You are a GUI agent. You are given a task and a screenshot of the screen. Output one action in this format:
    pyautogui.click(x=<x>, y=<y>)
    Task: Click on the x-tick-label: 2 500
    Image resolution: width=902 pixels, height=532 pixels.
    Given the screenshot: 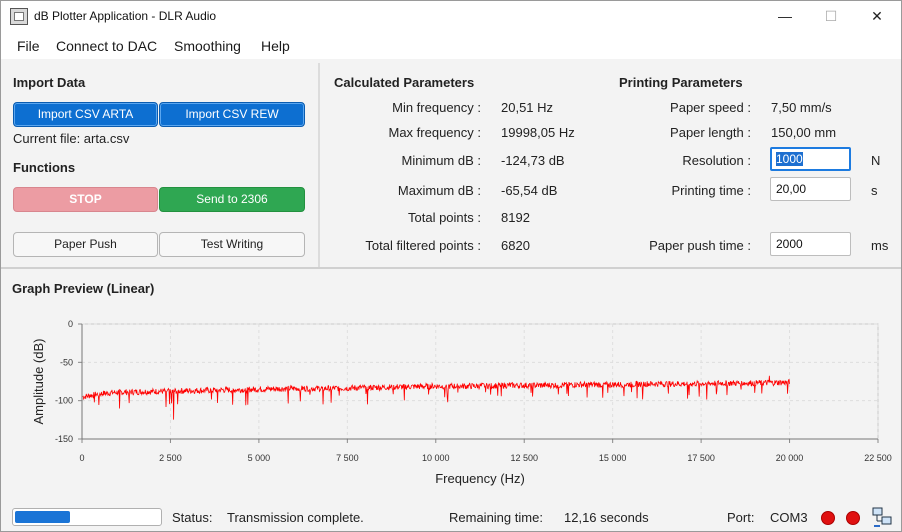 What is the action you would take?
    pyautogui.click(x=170, y=458)
    